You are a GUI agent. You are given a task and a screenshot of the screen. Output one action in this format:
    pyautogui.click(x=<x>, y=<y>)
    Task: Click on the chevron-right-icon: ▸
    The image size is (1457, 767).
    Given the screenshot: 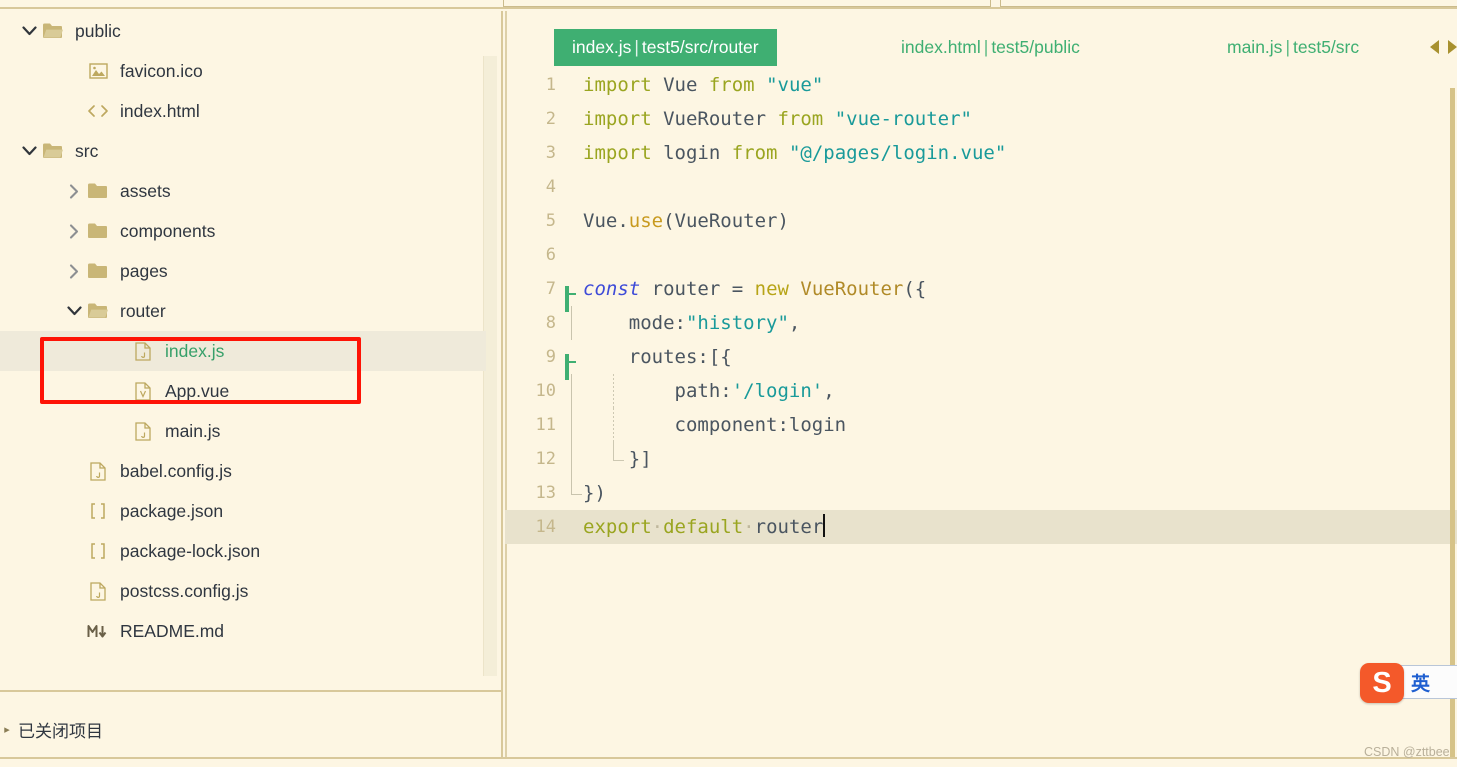 What is the action you would take?
    pyautogui.click(x=7, y=729)
    